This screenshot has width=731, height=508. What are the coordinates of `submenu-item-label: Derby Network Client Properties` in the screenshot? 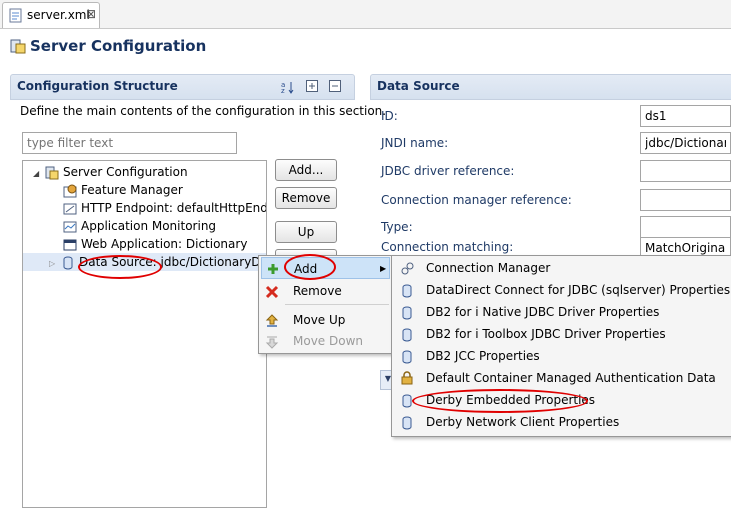 It's located at (523, 422).